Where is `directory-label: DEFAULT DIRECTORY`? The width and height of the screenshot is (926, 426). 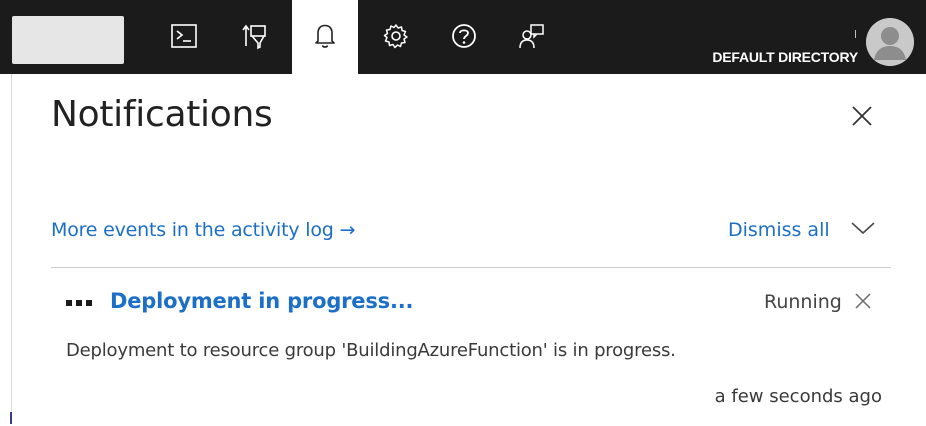 directory-label: DEFAULT DIRECTORY is located at coordinates (758, 57).